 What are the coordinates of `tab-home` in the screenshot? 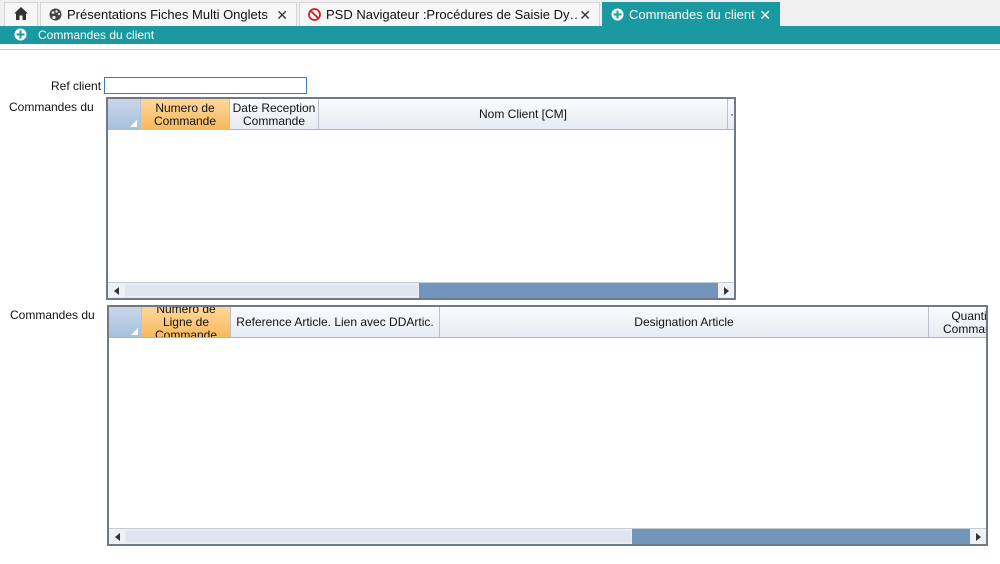 It's located at (21, 14).